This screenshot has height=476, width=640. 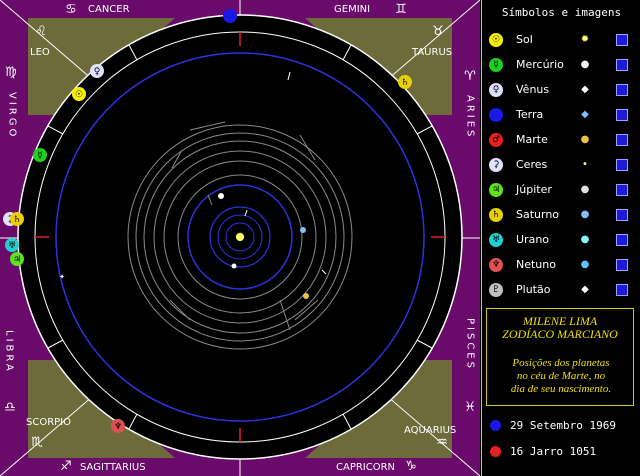 I want to click on legend-row-ceres: ⚳ Ceres •, so click(x=561, y=166).